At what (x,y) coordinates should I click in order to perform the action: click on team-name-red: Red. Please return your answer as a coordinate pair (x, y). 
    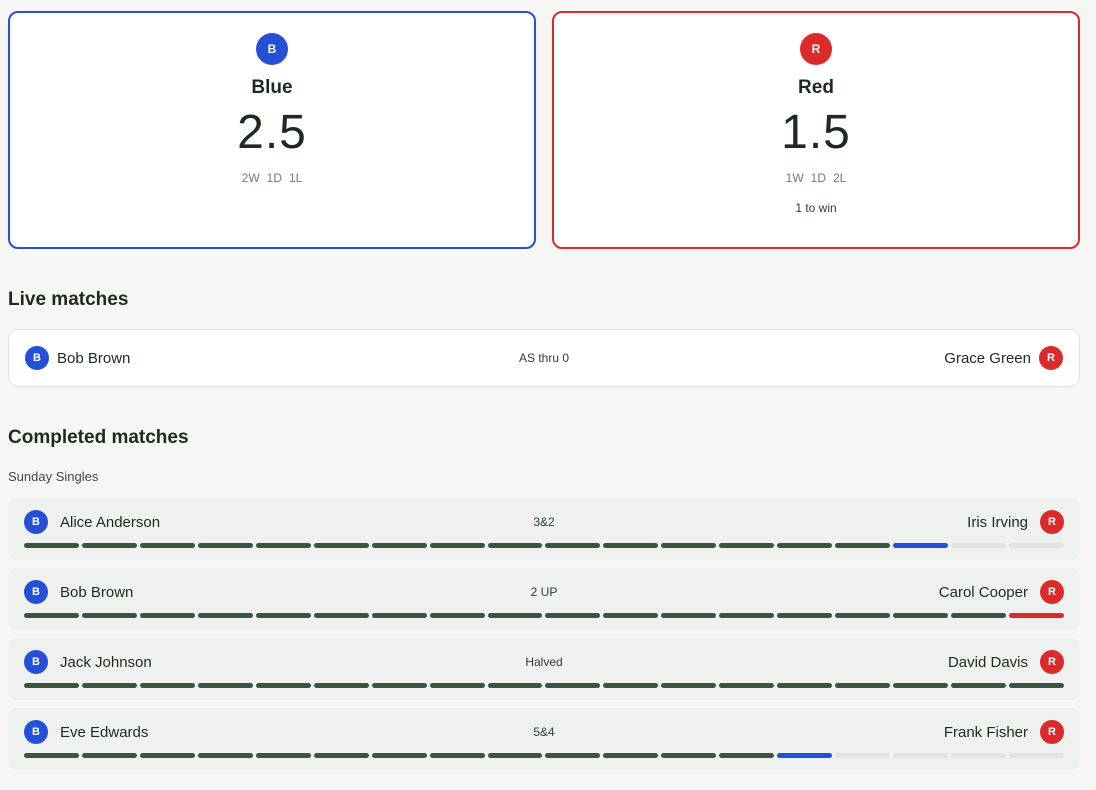
    Looking at the image, I should click on (816, 87).